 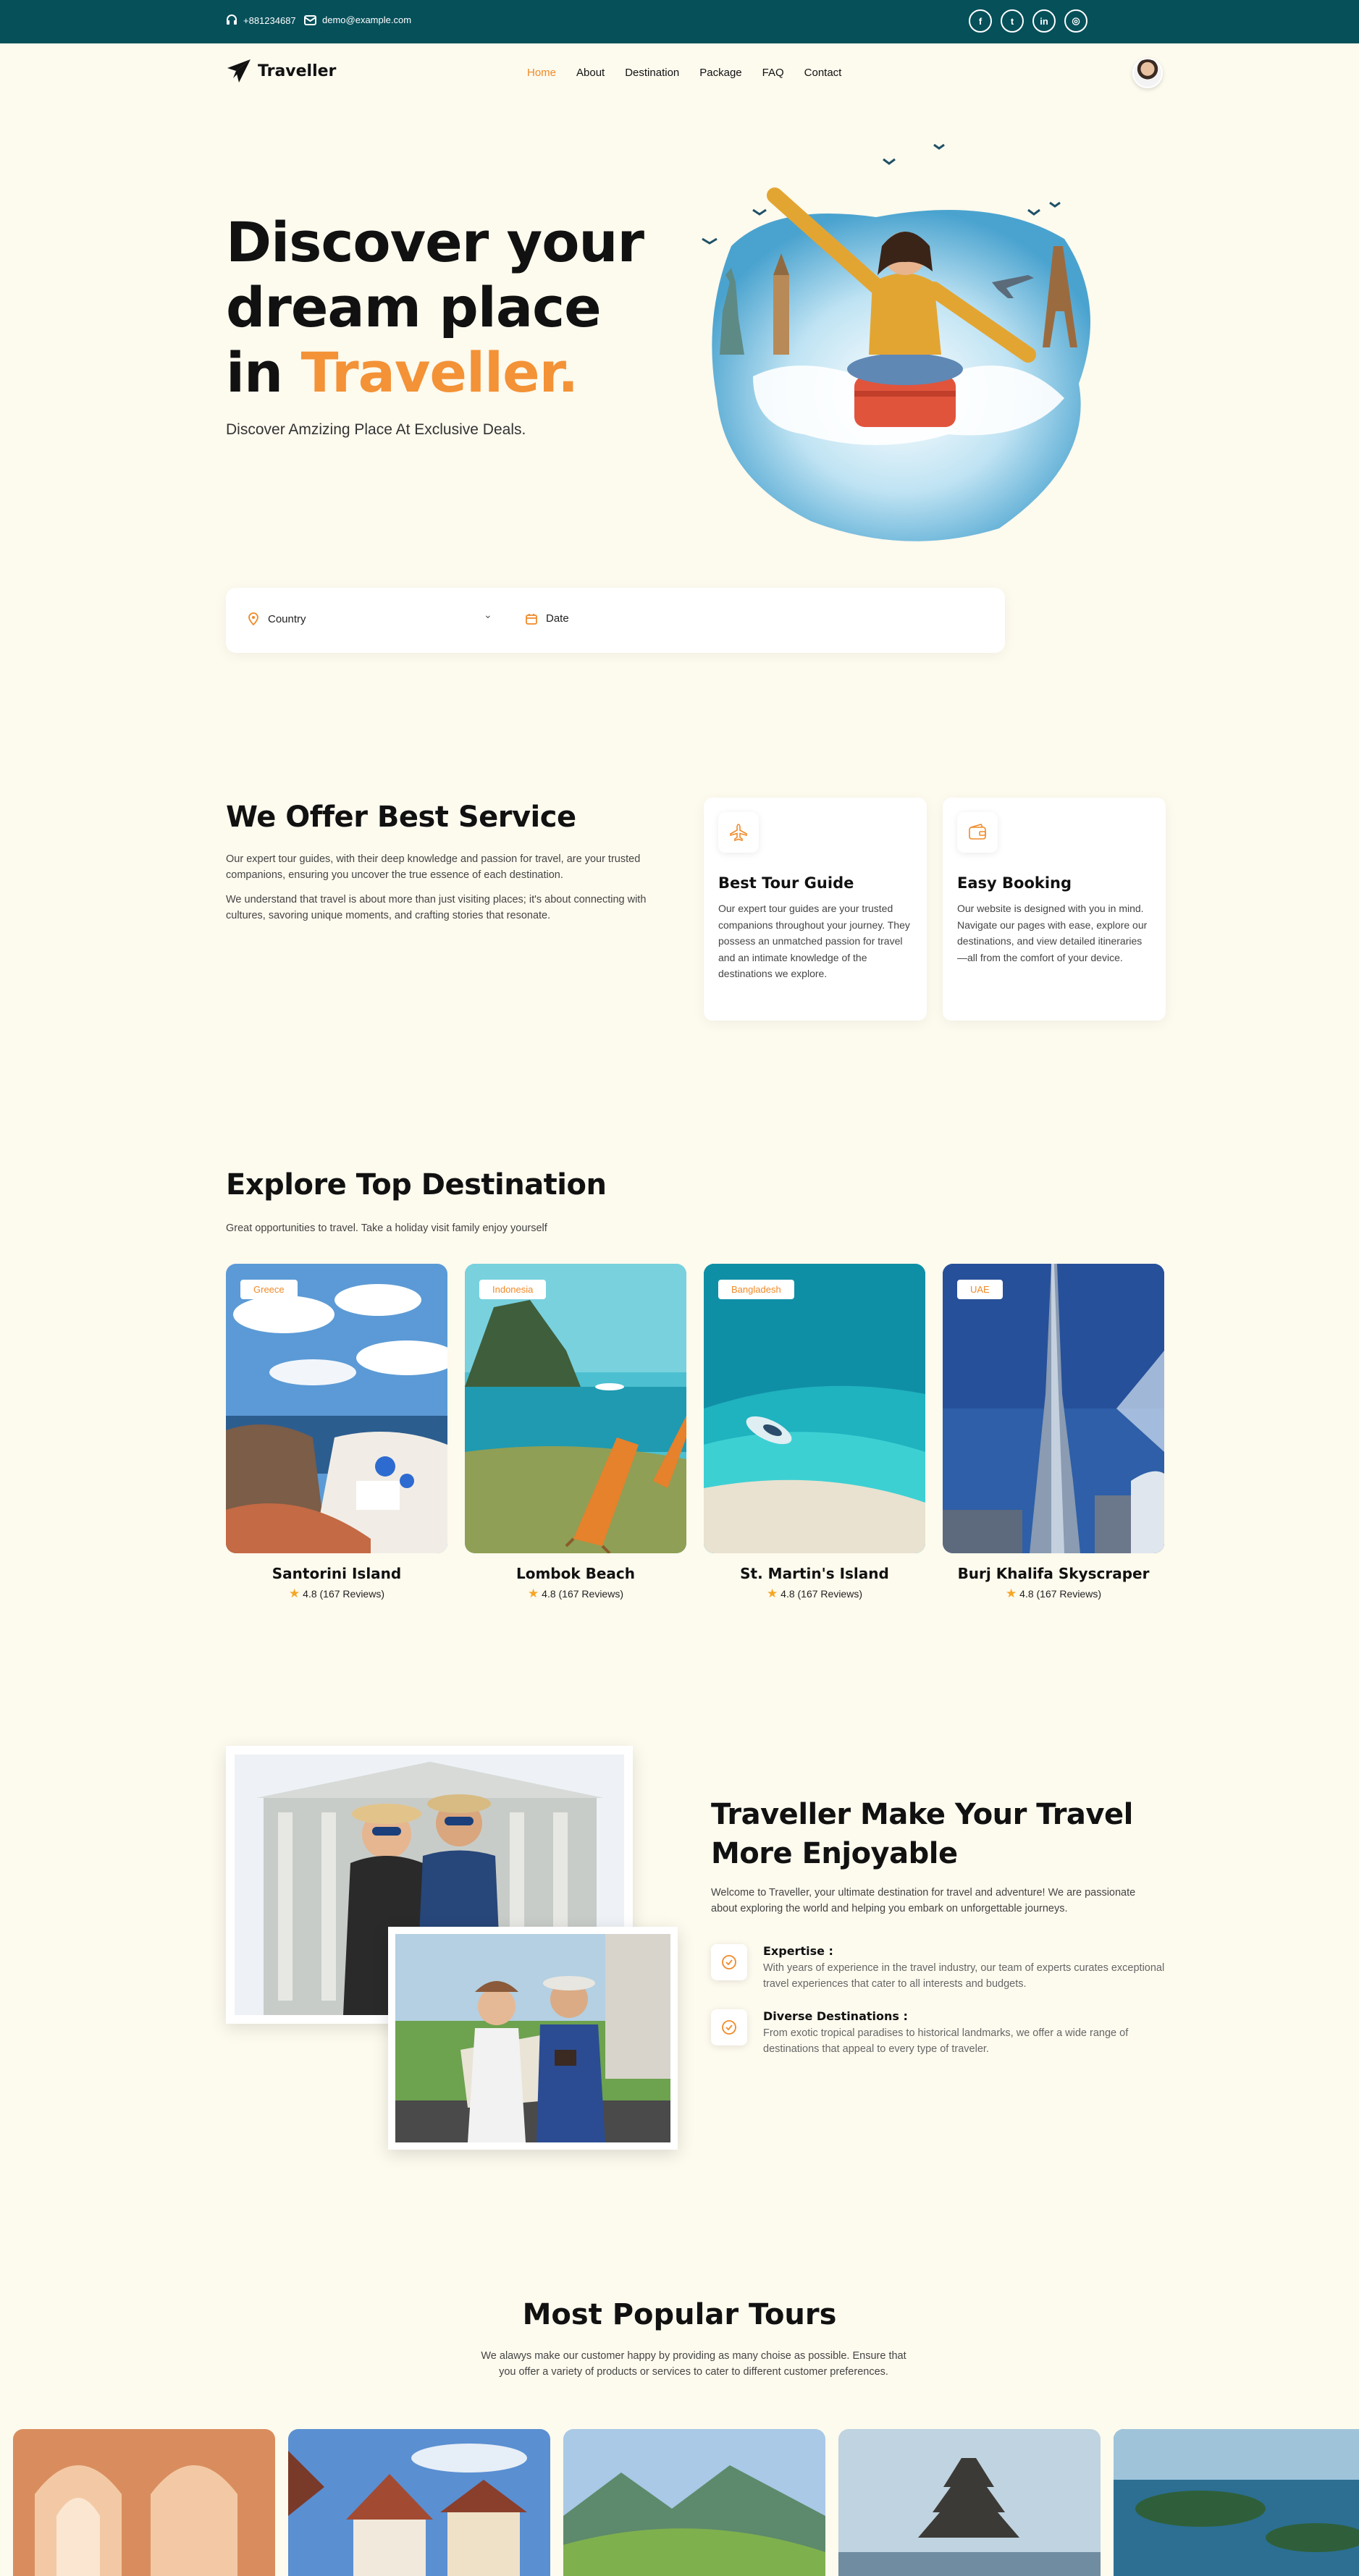 I want to click on destination-name: Santorini Island, so click(x=337, y=1573).